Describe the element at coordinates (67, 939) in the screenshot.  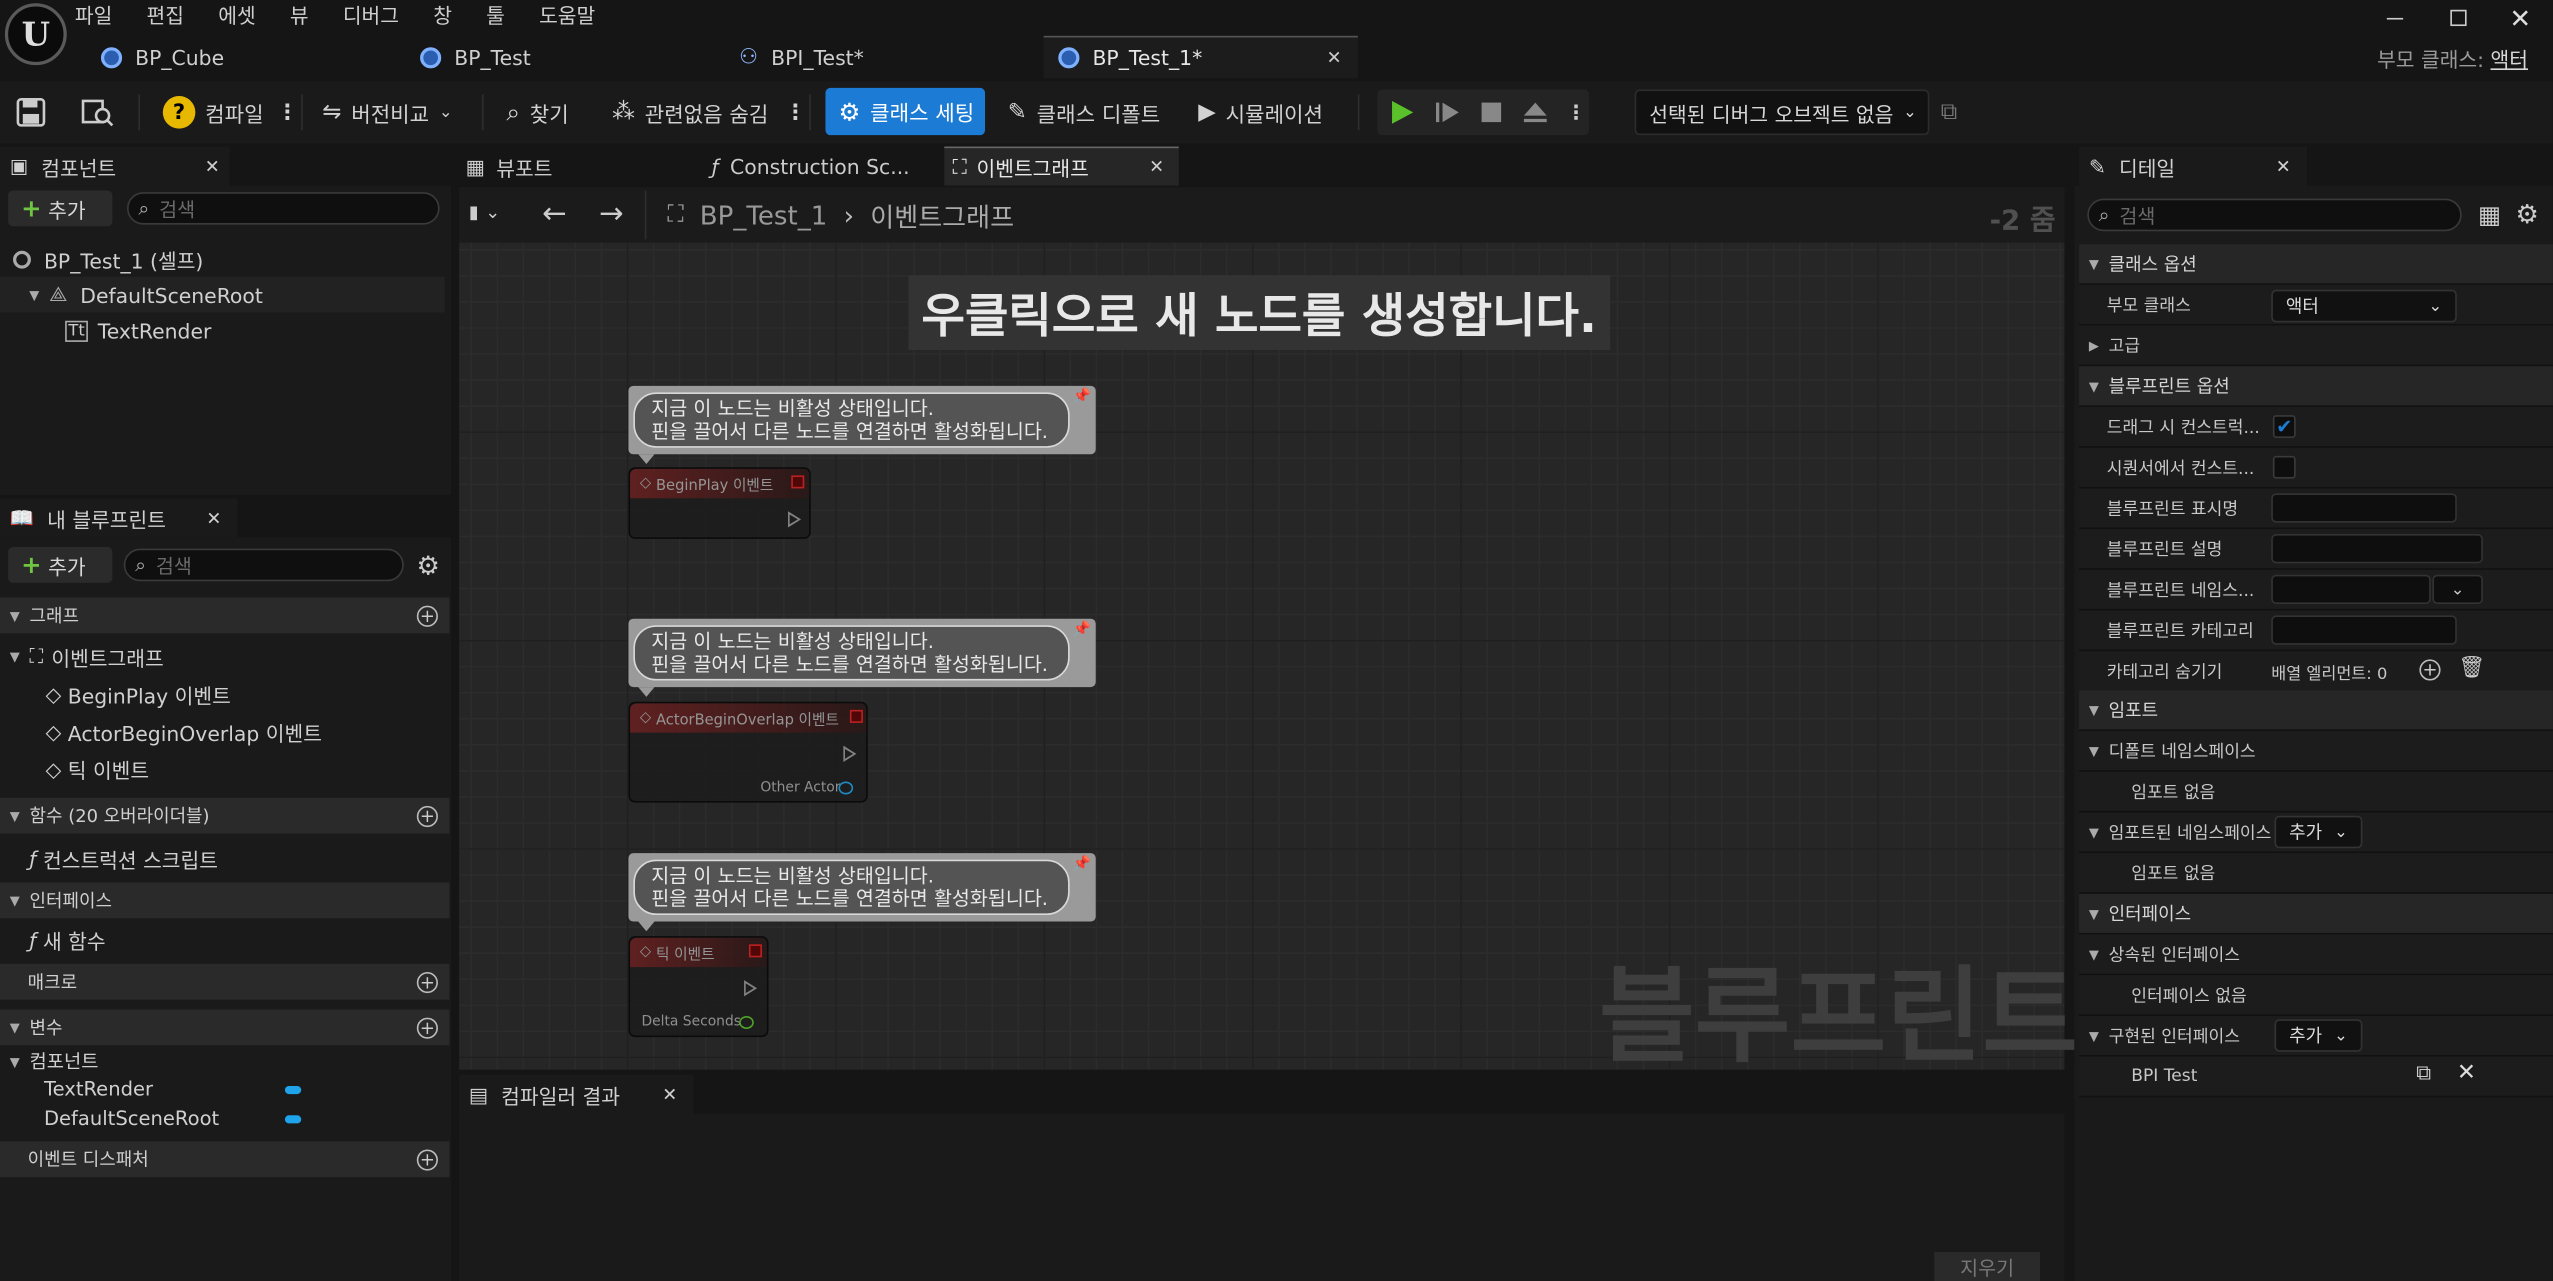
I see `new-function-item: ƒ 새 함수` at that location.